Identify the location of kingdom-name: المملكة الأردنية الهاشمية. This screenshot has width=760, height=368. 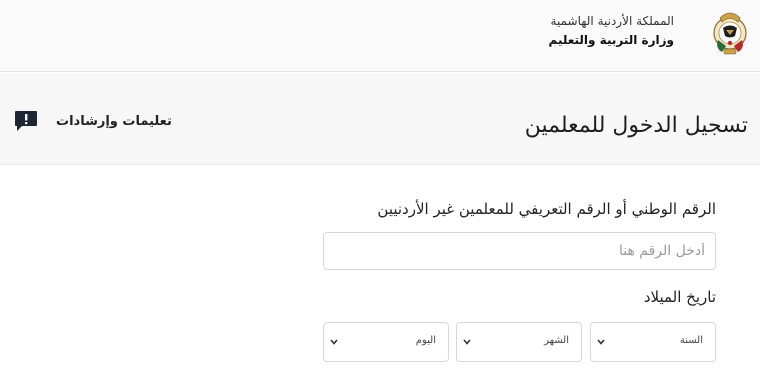
(612, 21).